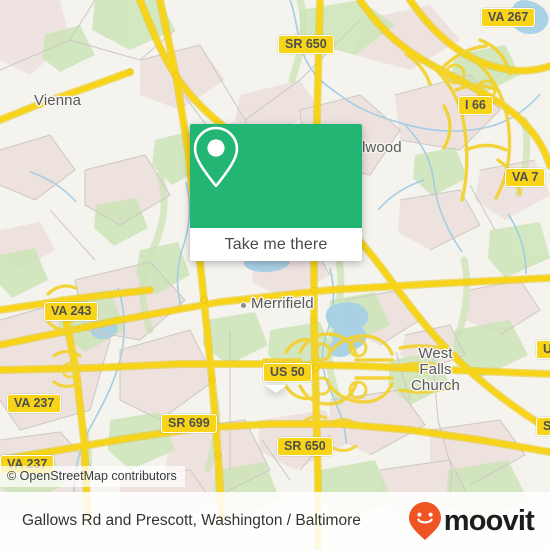  Describe the element at coordinates (34, 403) in the screenshot. I see `highway-shield-va-237: VA 237` at that location.